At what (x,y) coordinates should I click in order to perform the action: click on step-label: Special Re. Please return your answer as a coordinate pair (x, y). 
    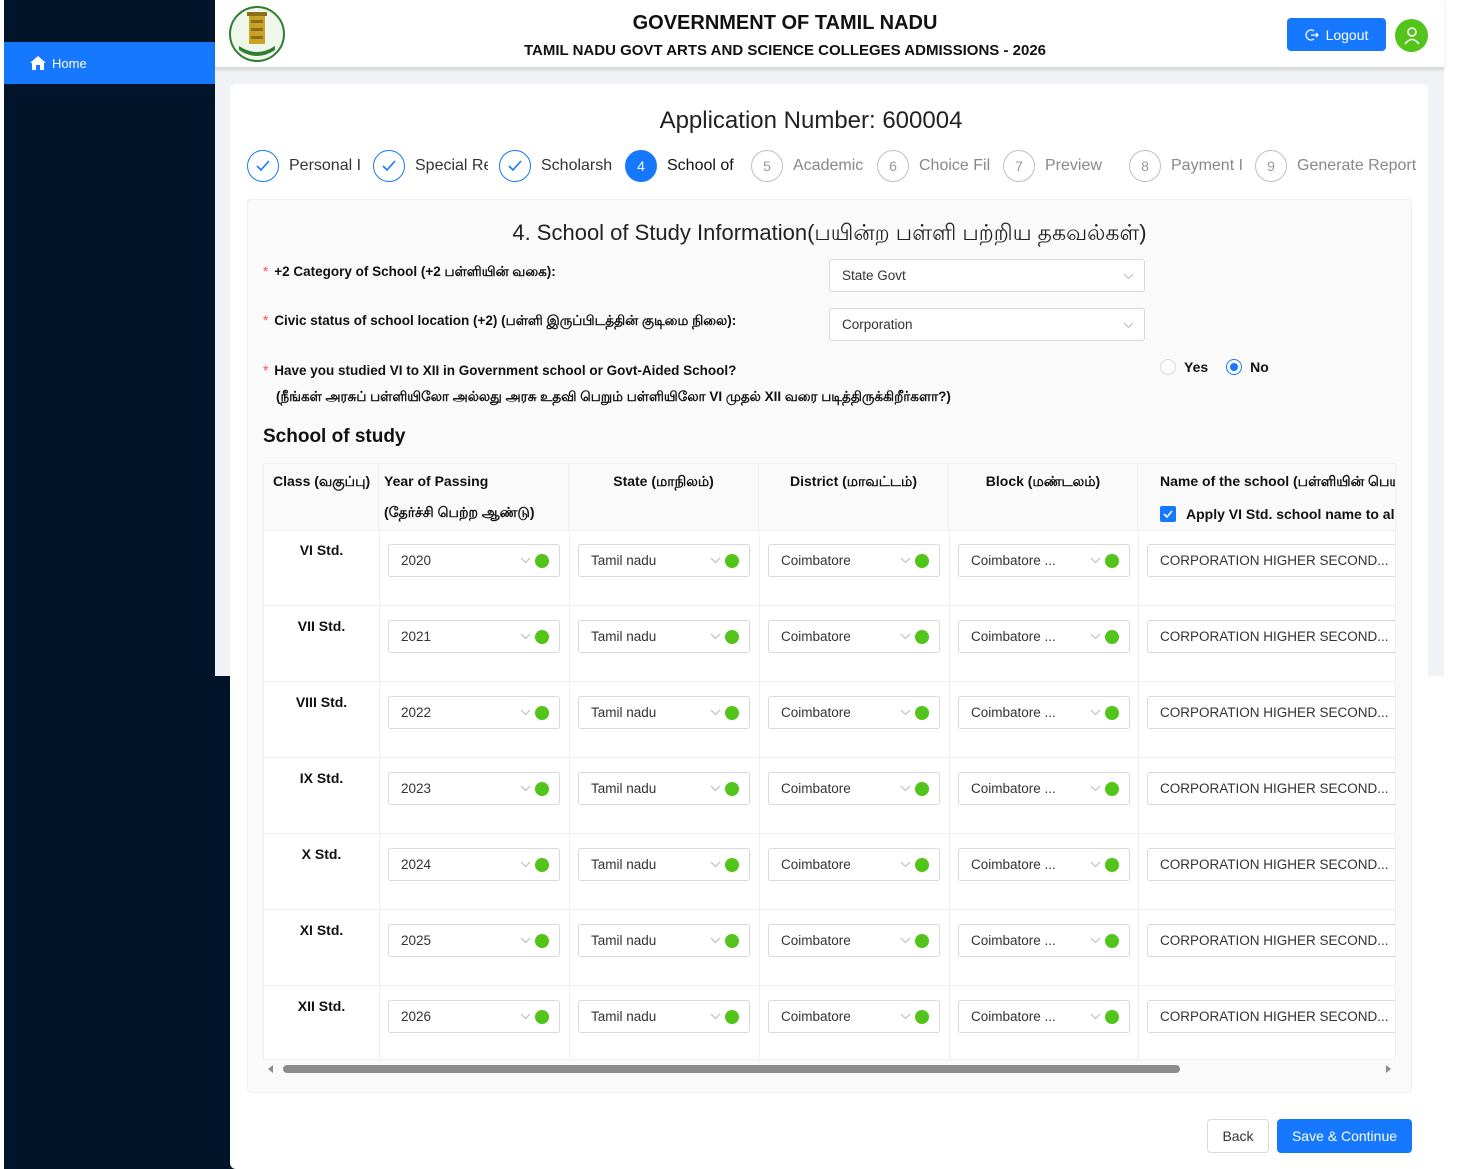
    Looking at the image, I should click on (451, 165).